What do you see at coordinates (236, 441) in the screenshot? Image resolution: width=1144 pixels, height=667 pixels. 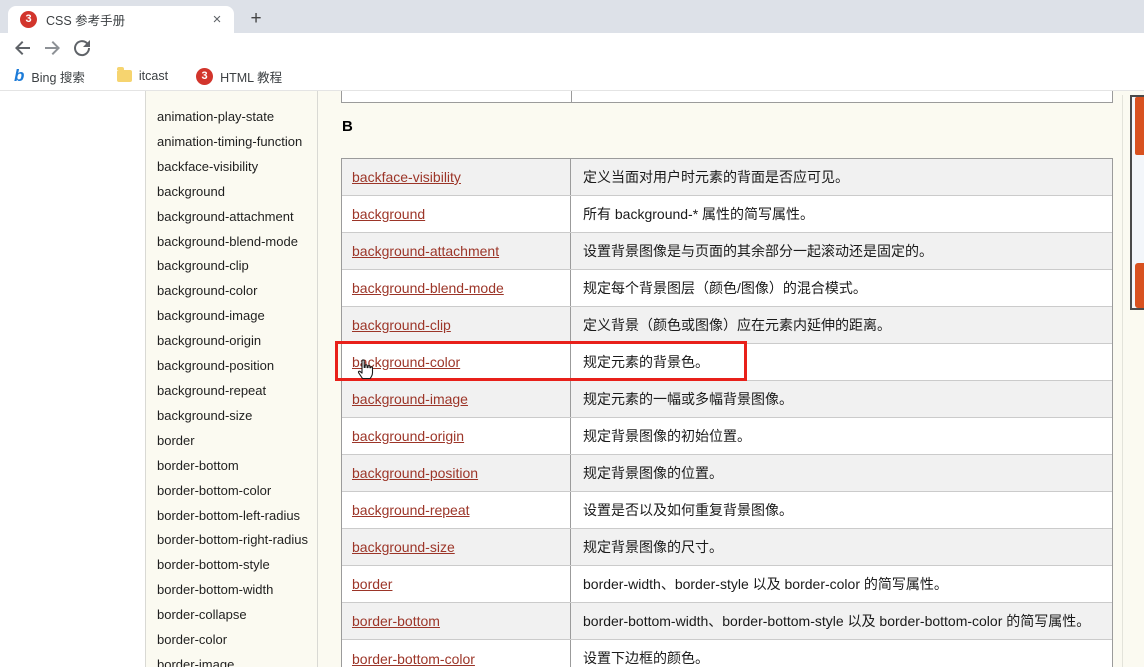 I see `sidebar-item: border` at bounding box center [236, 441].